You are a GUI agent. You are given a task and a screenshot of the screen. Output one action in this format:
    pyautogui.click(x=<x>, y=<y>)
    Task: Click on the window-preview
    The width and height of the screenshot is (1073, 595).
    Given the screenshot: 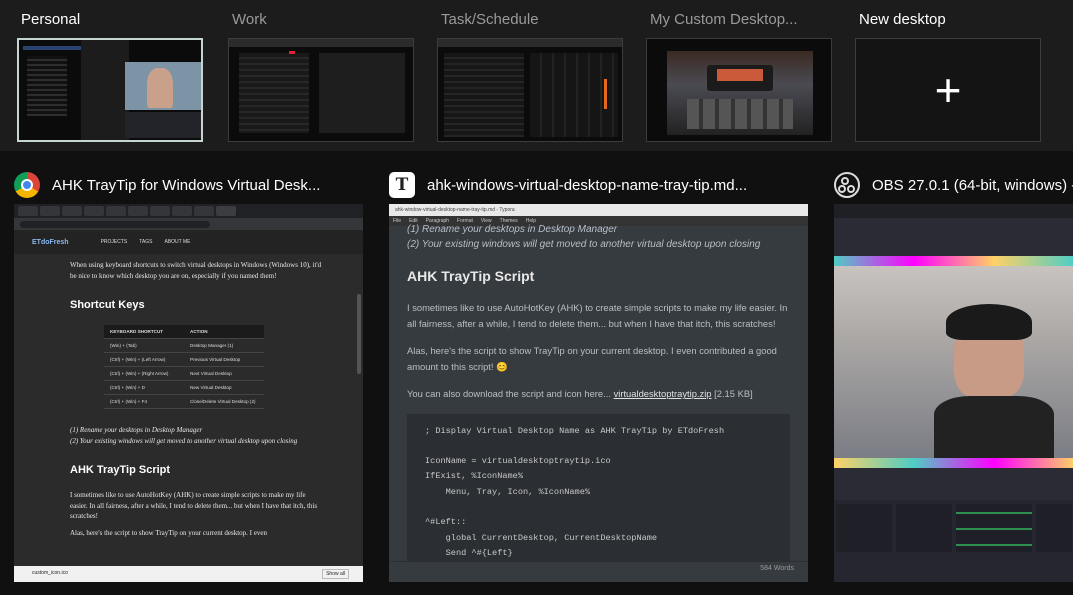 What is the action you would take?
    pyautogui.click(x=953, y=393)
    